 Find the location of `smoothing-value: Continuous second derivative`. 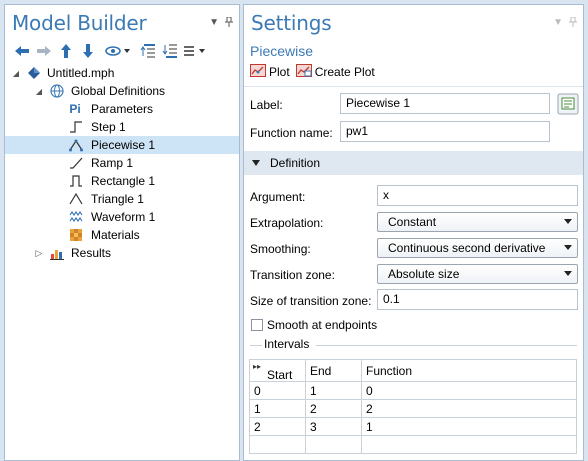

smoothing-value: Continuous second derivative is located at coordinates (467, 248).